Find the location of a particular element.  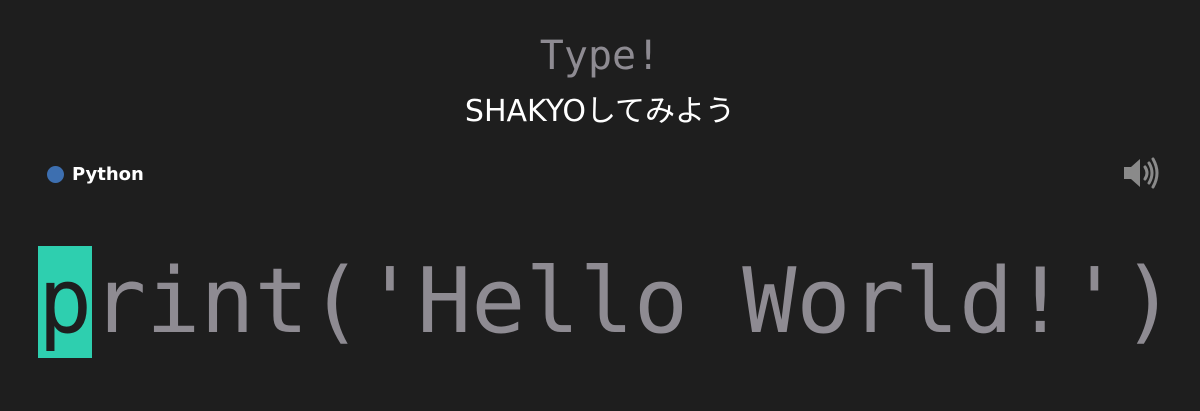

speaker-volume-icon is located at coordinates (1141, 173).